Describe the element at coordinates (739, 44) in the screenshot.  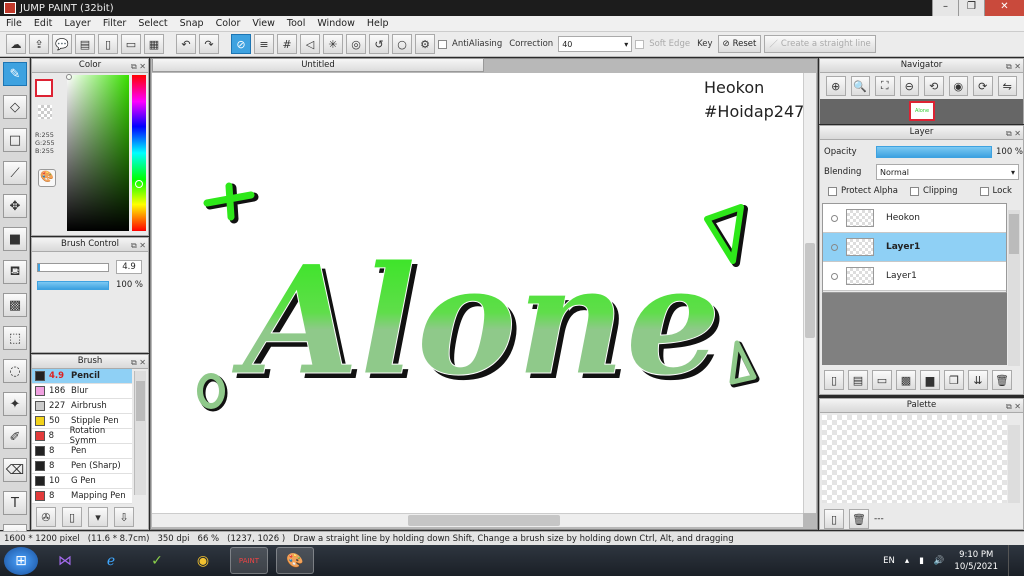
I see `reset-button: ⊘ Reset` at that location.